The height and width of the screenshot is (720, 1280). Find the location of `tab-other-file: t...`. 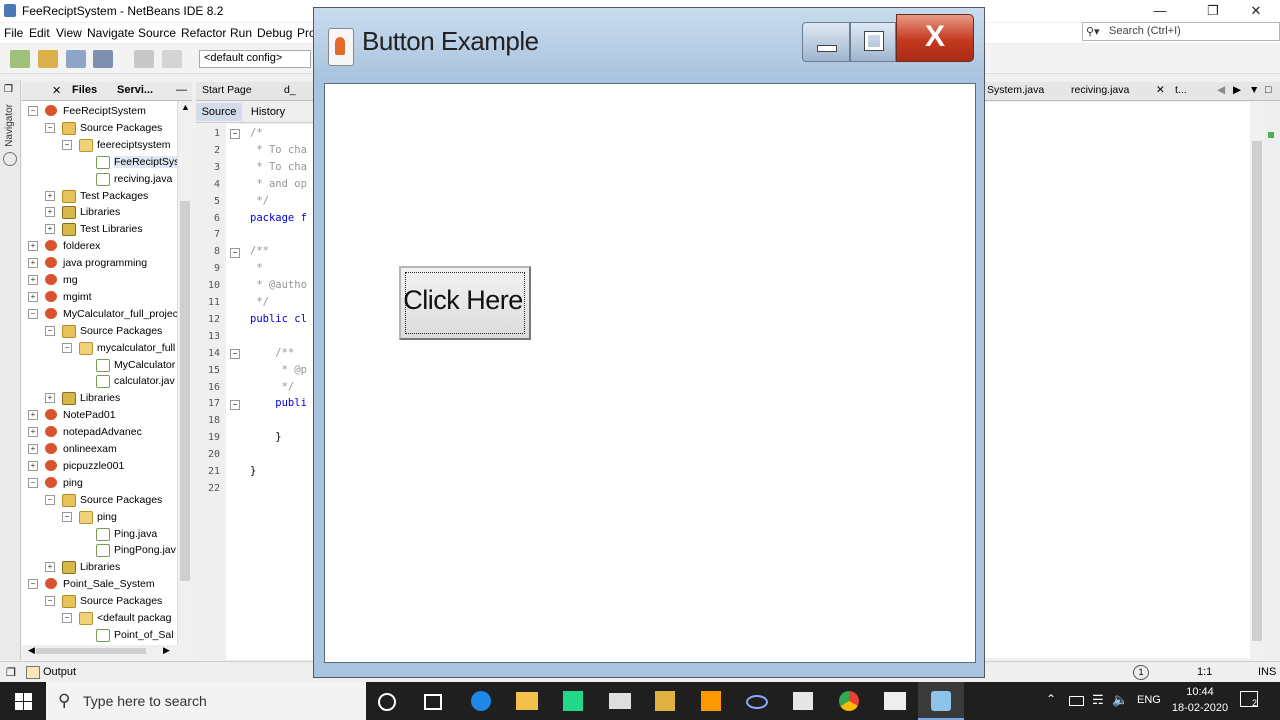

tab-other-file: t... is located at coordinates (1181, 90).